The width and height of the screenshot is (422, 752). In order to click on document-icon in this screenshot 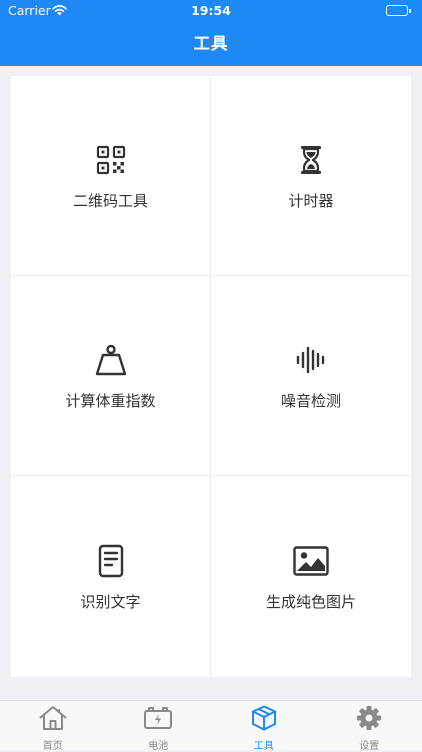, I will do `click(111, 561)`.